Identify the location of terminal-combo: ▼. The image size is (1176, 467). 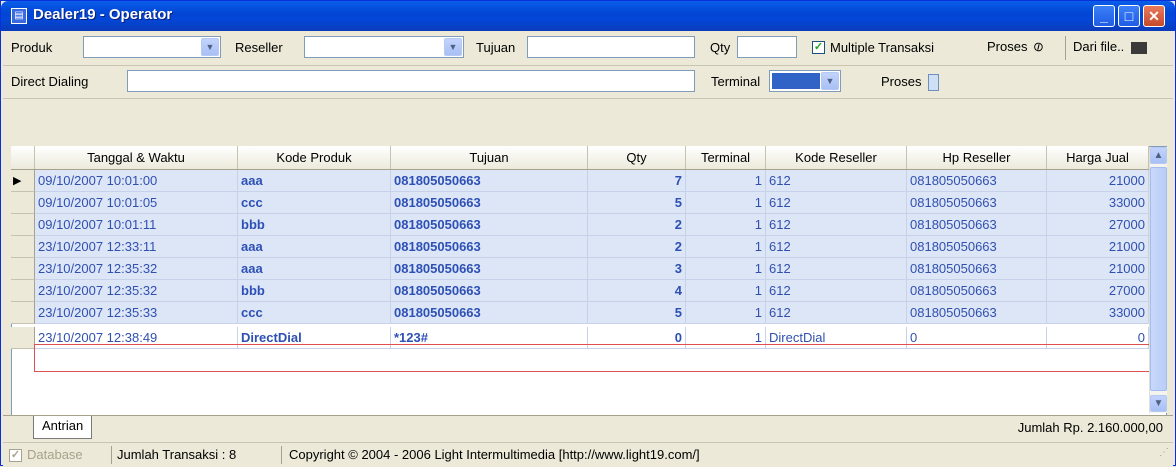
(805, 81).